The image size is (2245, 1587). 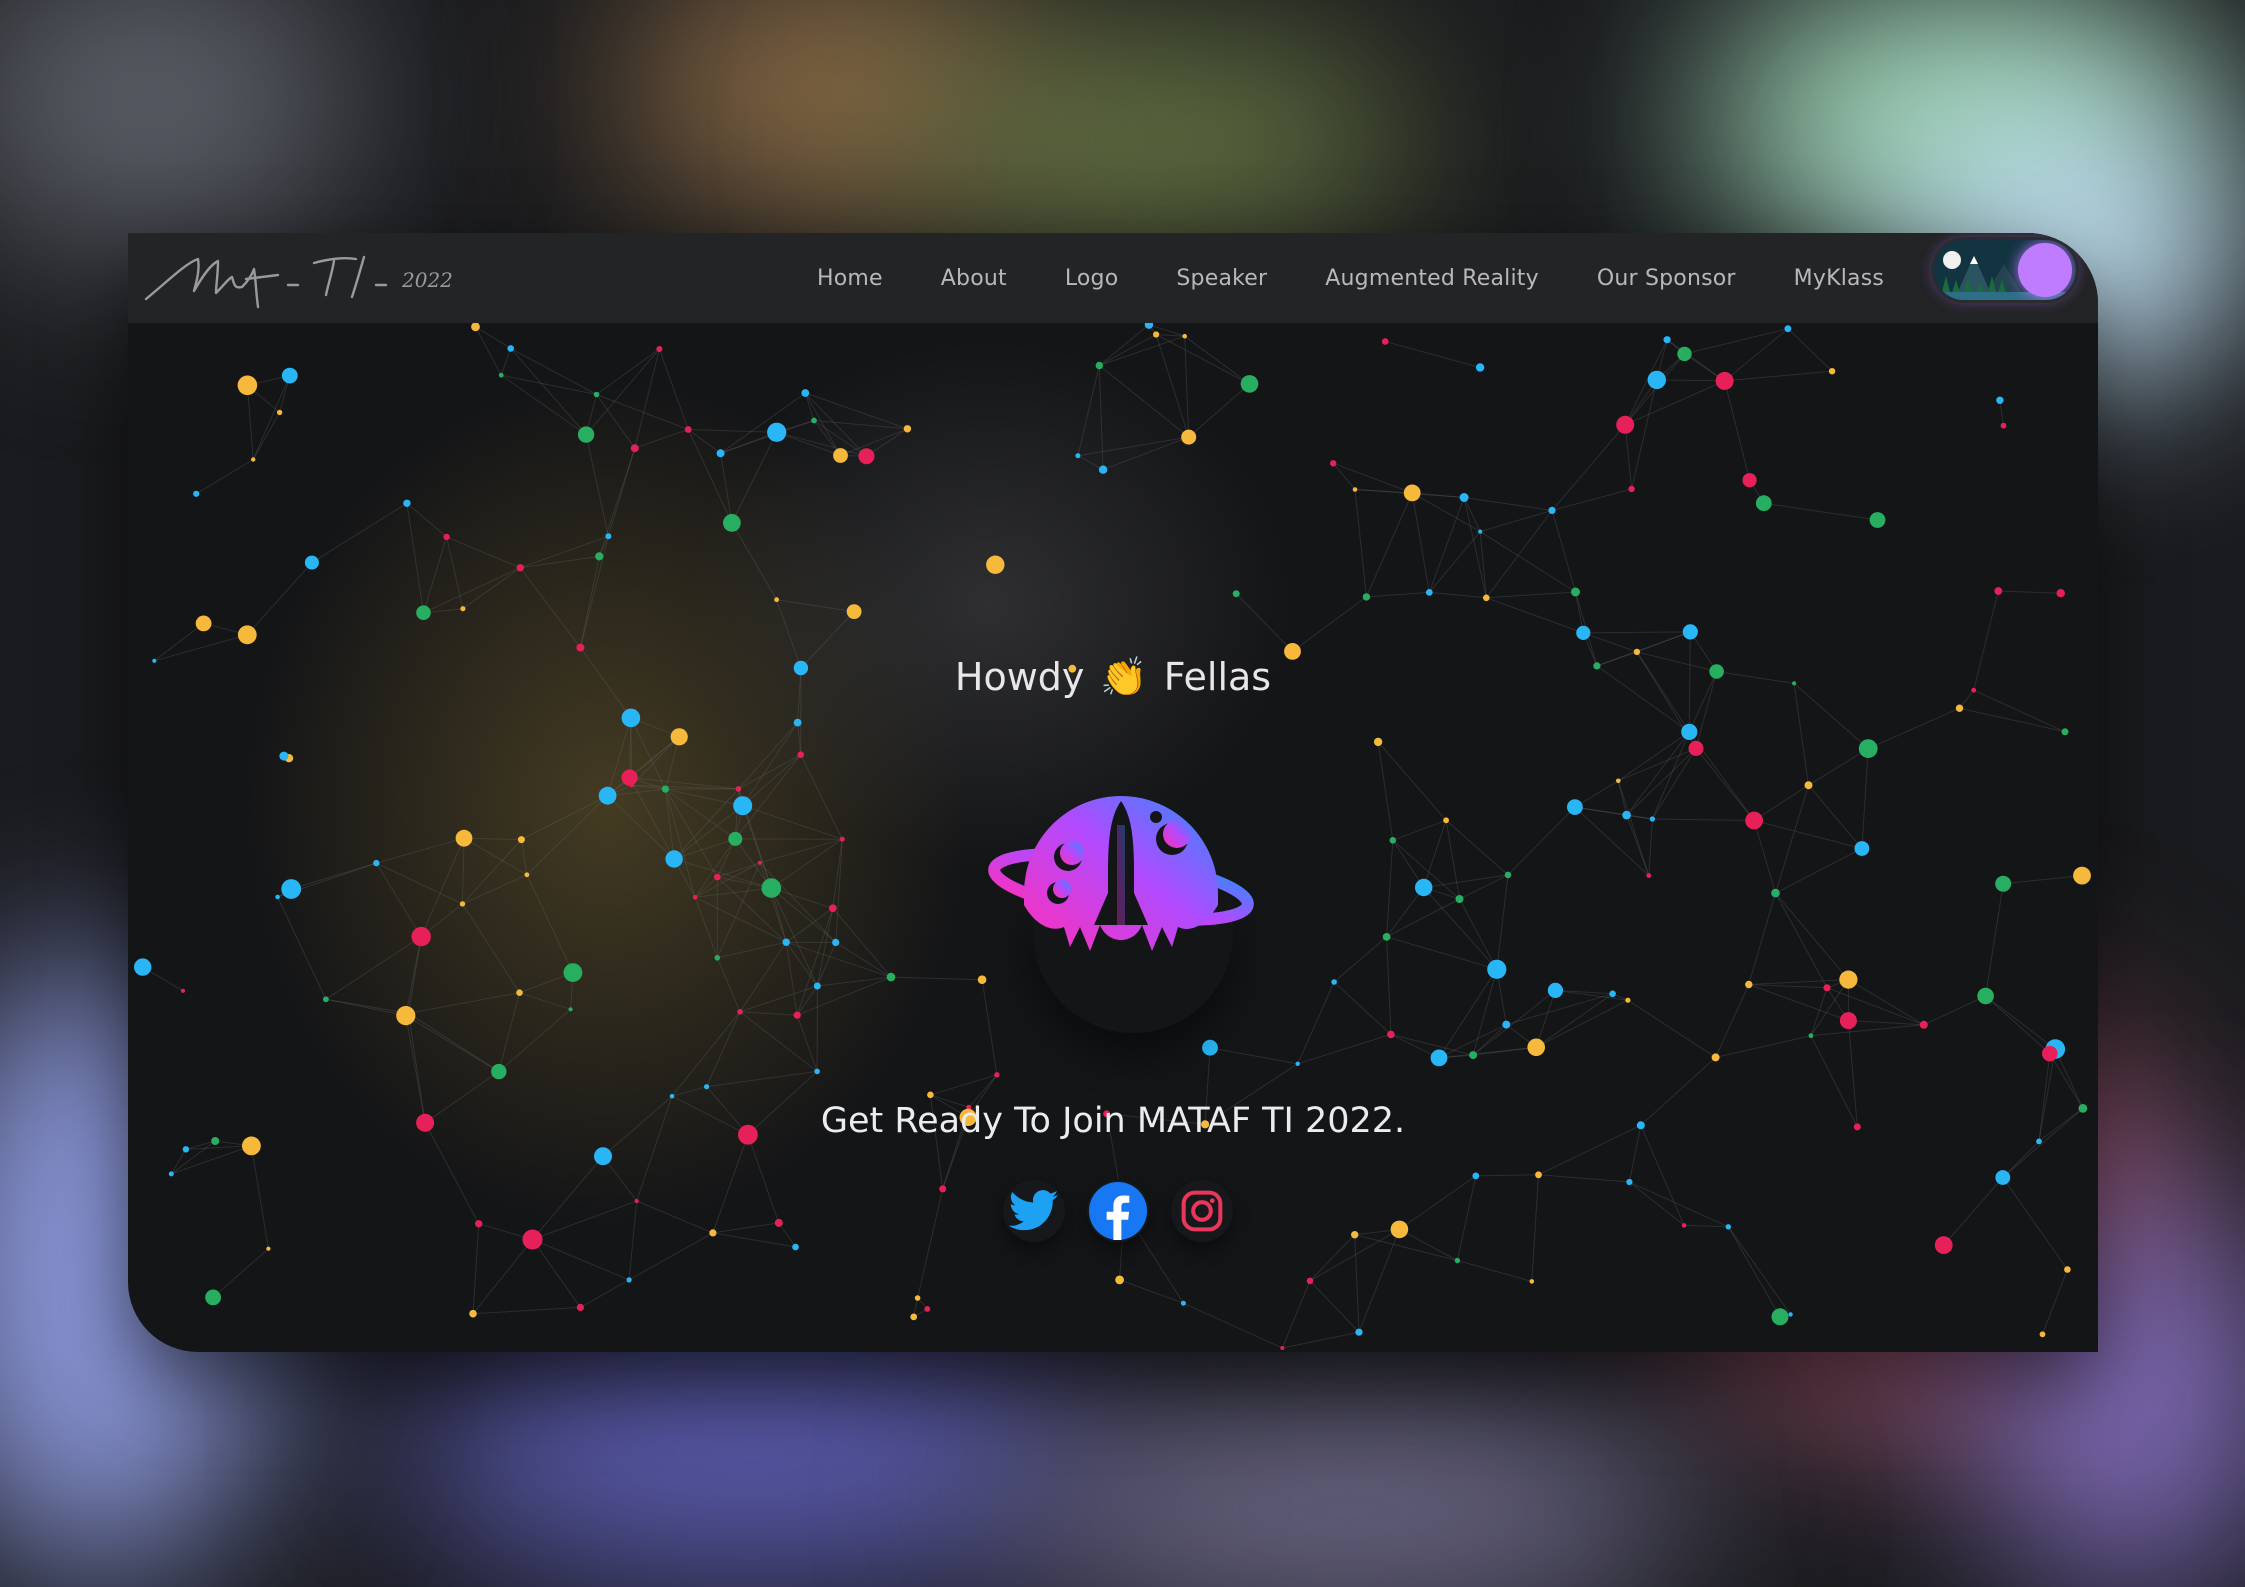 What do you see at coordinates (1666, 278) in the screenshot?
I see `nav-our-sponsor: Our Sponsor` at bounding box center [1666, 278].